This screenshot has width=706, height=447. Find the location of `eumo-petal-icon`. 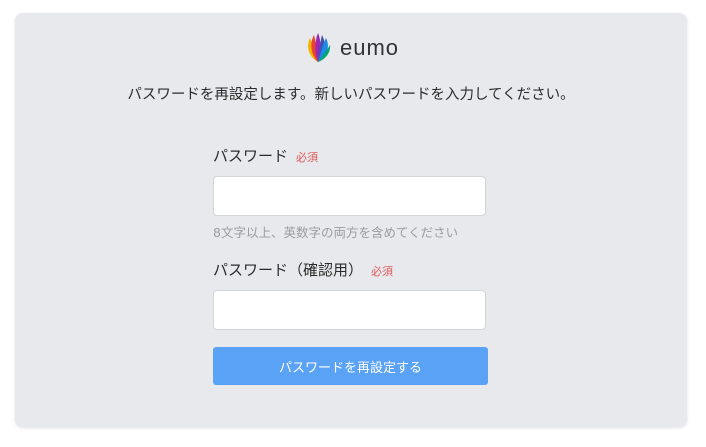

eumo-petal-icon is located at coordinates (319, 47).